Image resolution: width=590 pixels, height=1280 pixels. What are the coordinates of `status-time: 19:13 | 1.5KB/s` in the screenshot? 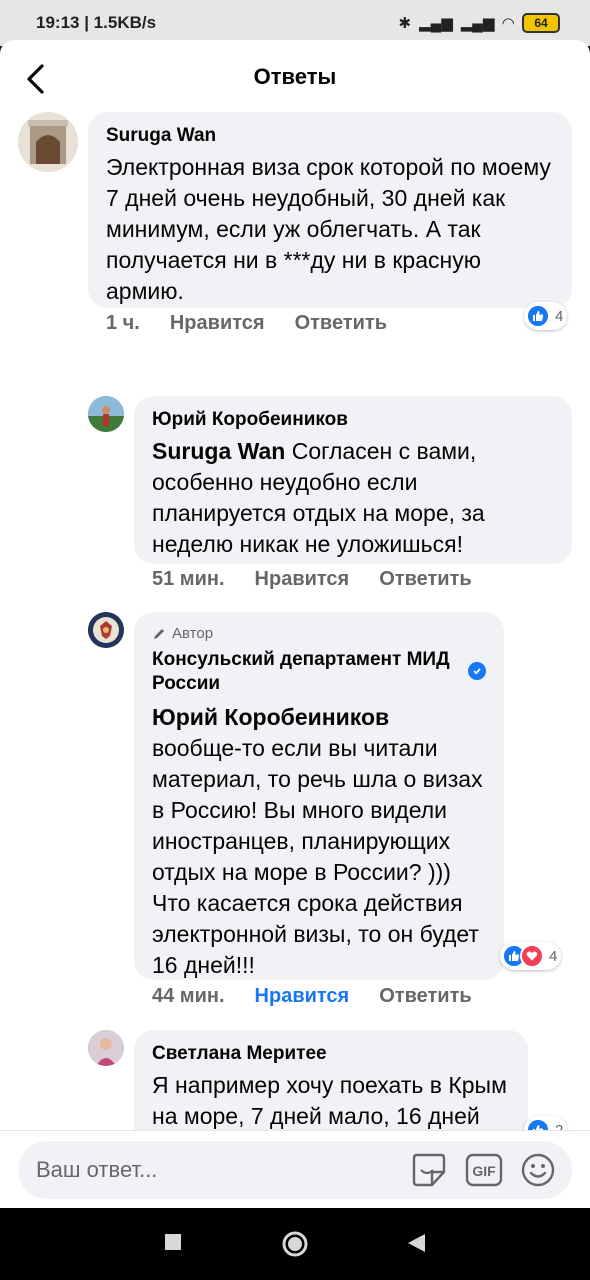 It's located at (96, 22).